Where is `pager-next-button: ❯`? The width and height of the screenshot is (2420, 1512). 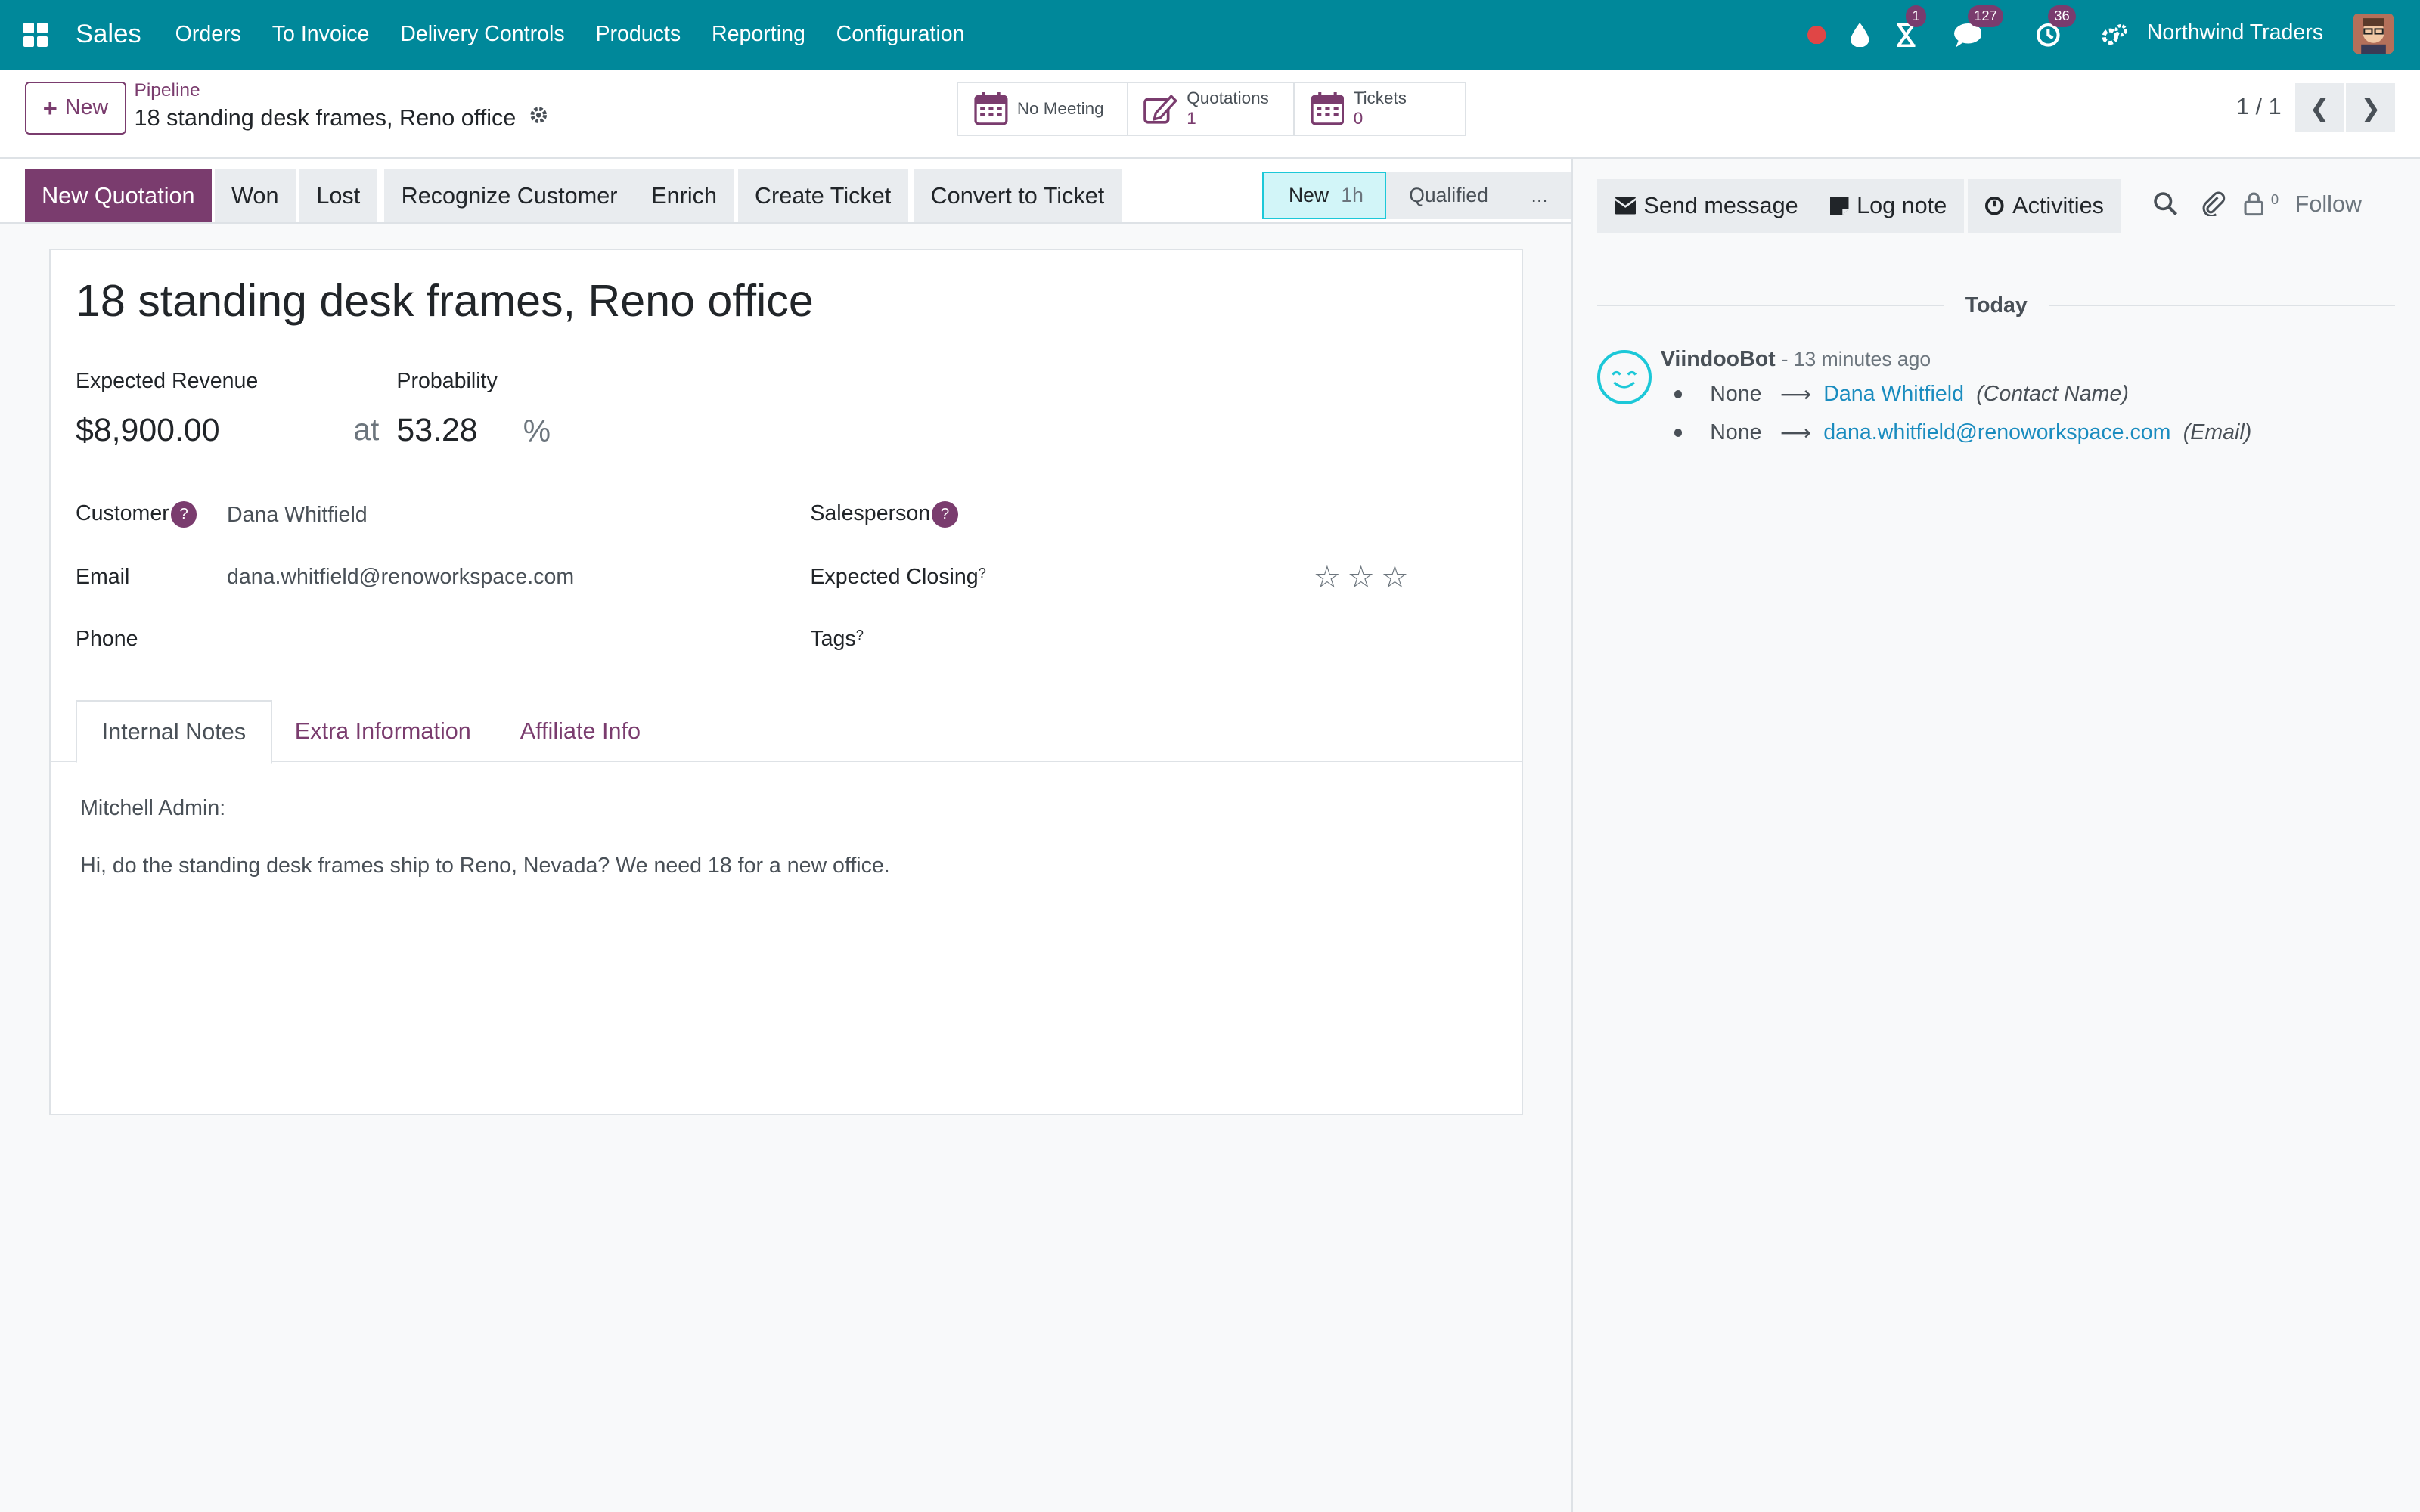 pager-next-button: ❯ is located at coordinates (2371, 108).